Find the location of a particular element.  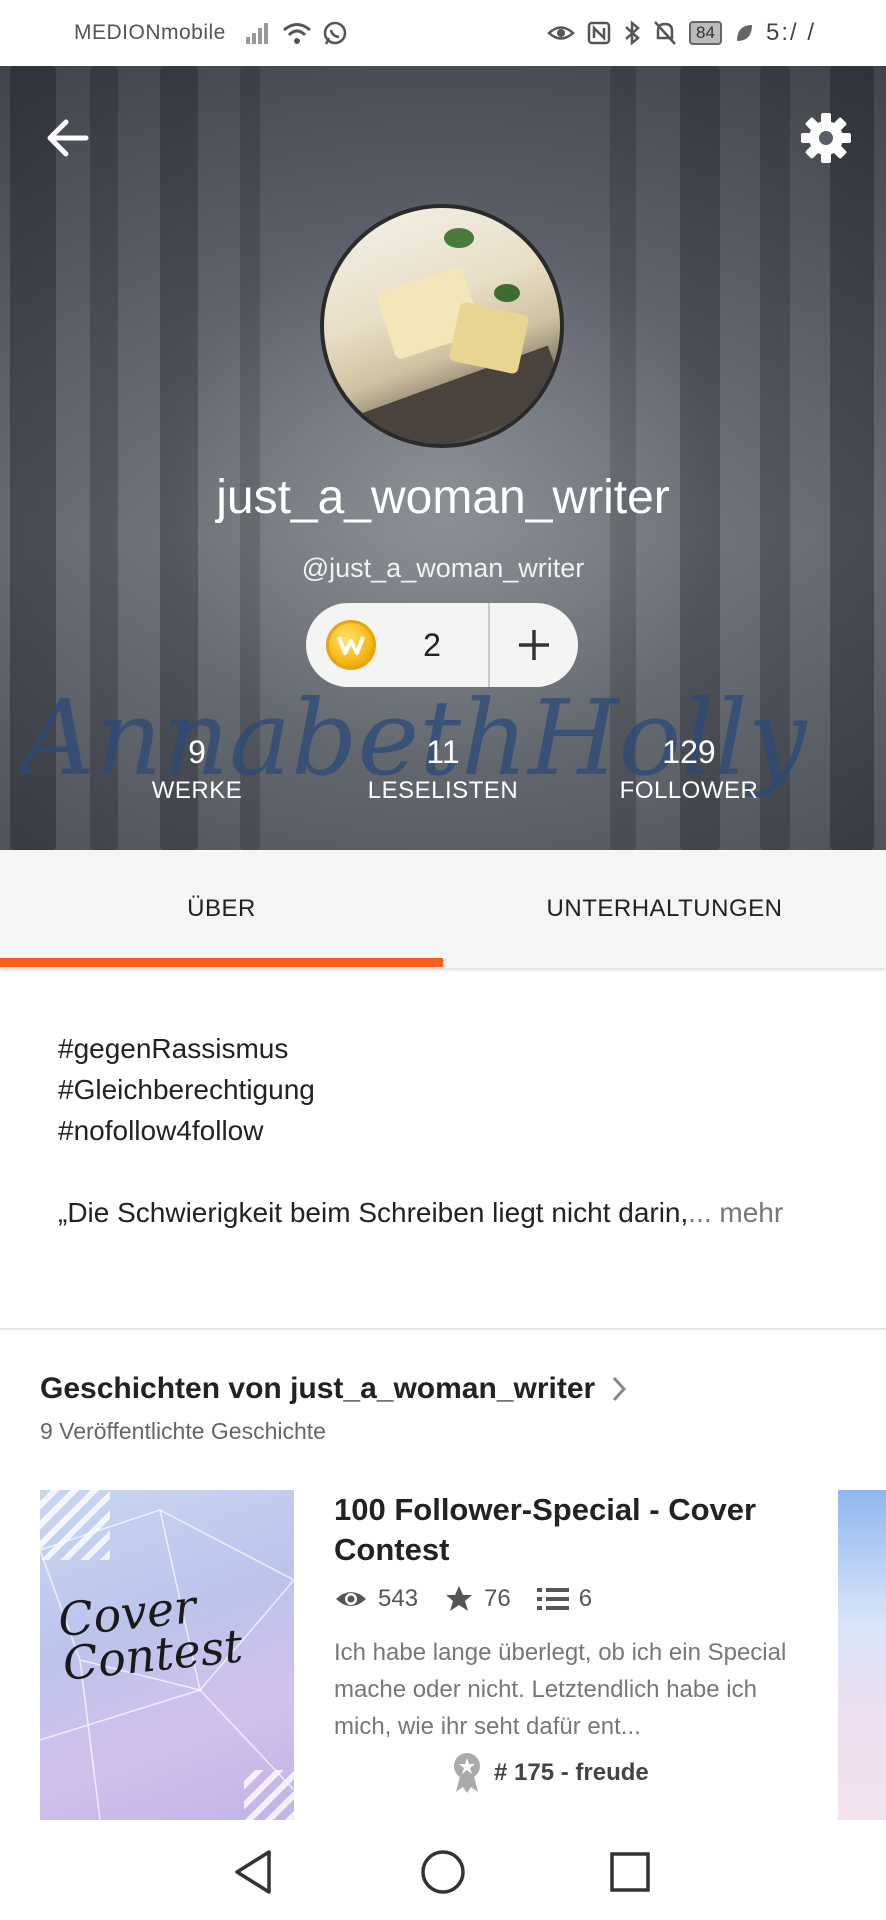

username: @just_a_woman_writer is located at coordinates (443, 568).